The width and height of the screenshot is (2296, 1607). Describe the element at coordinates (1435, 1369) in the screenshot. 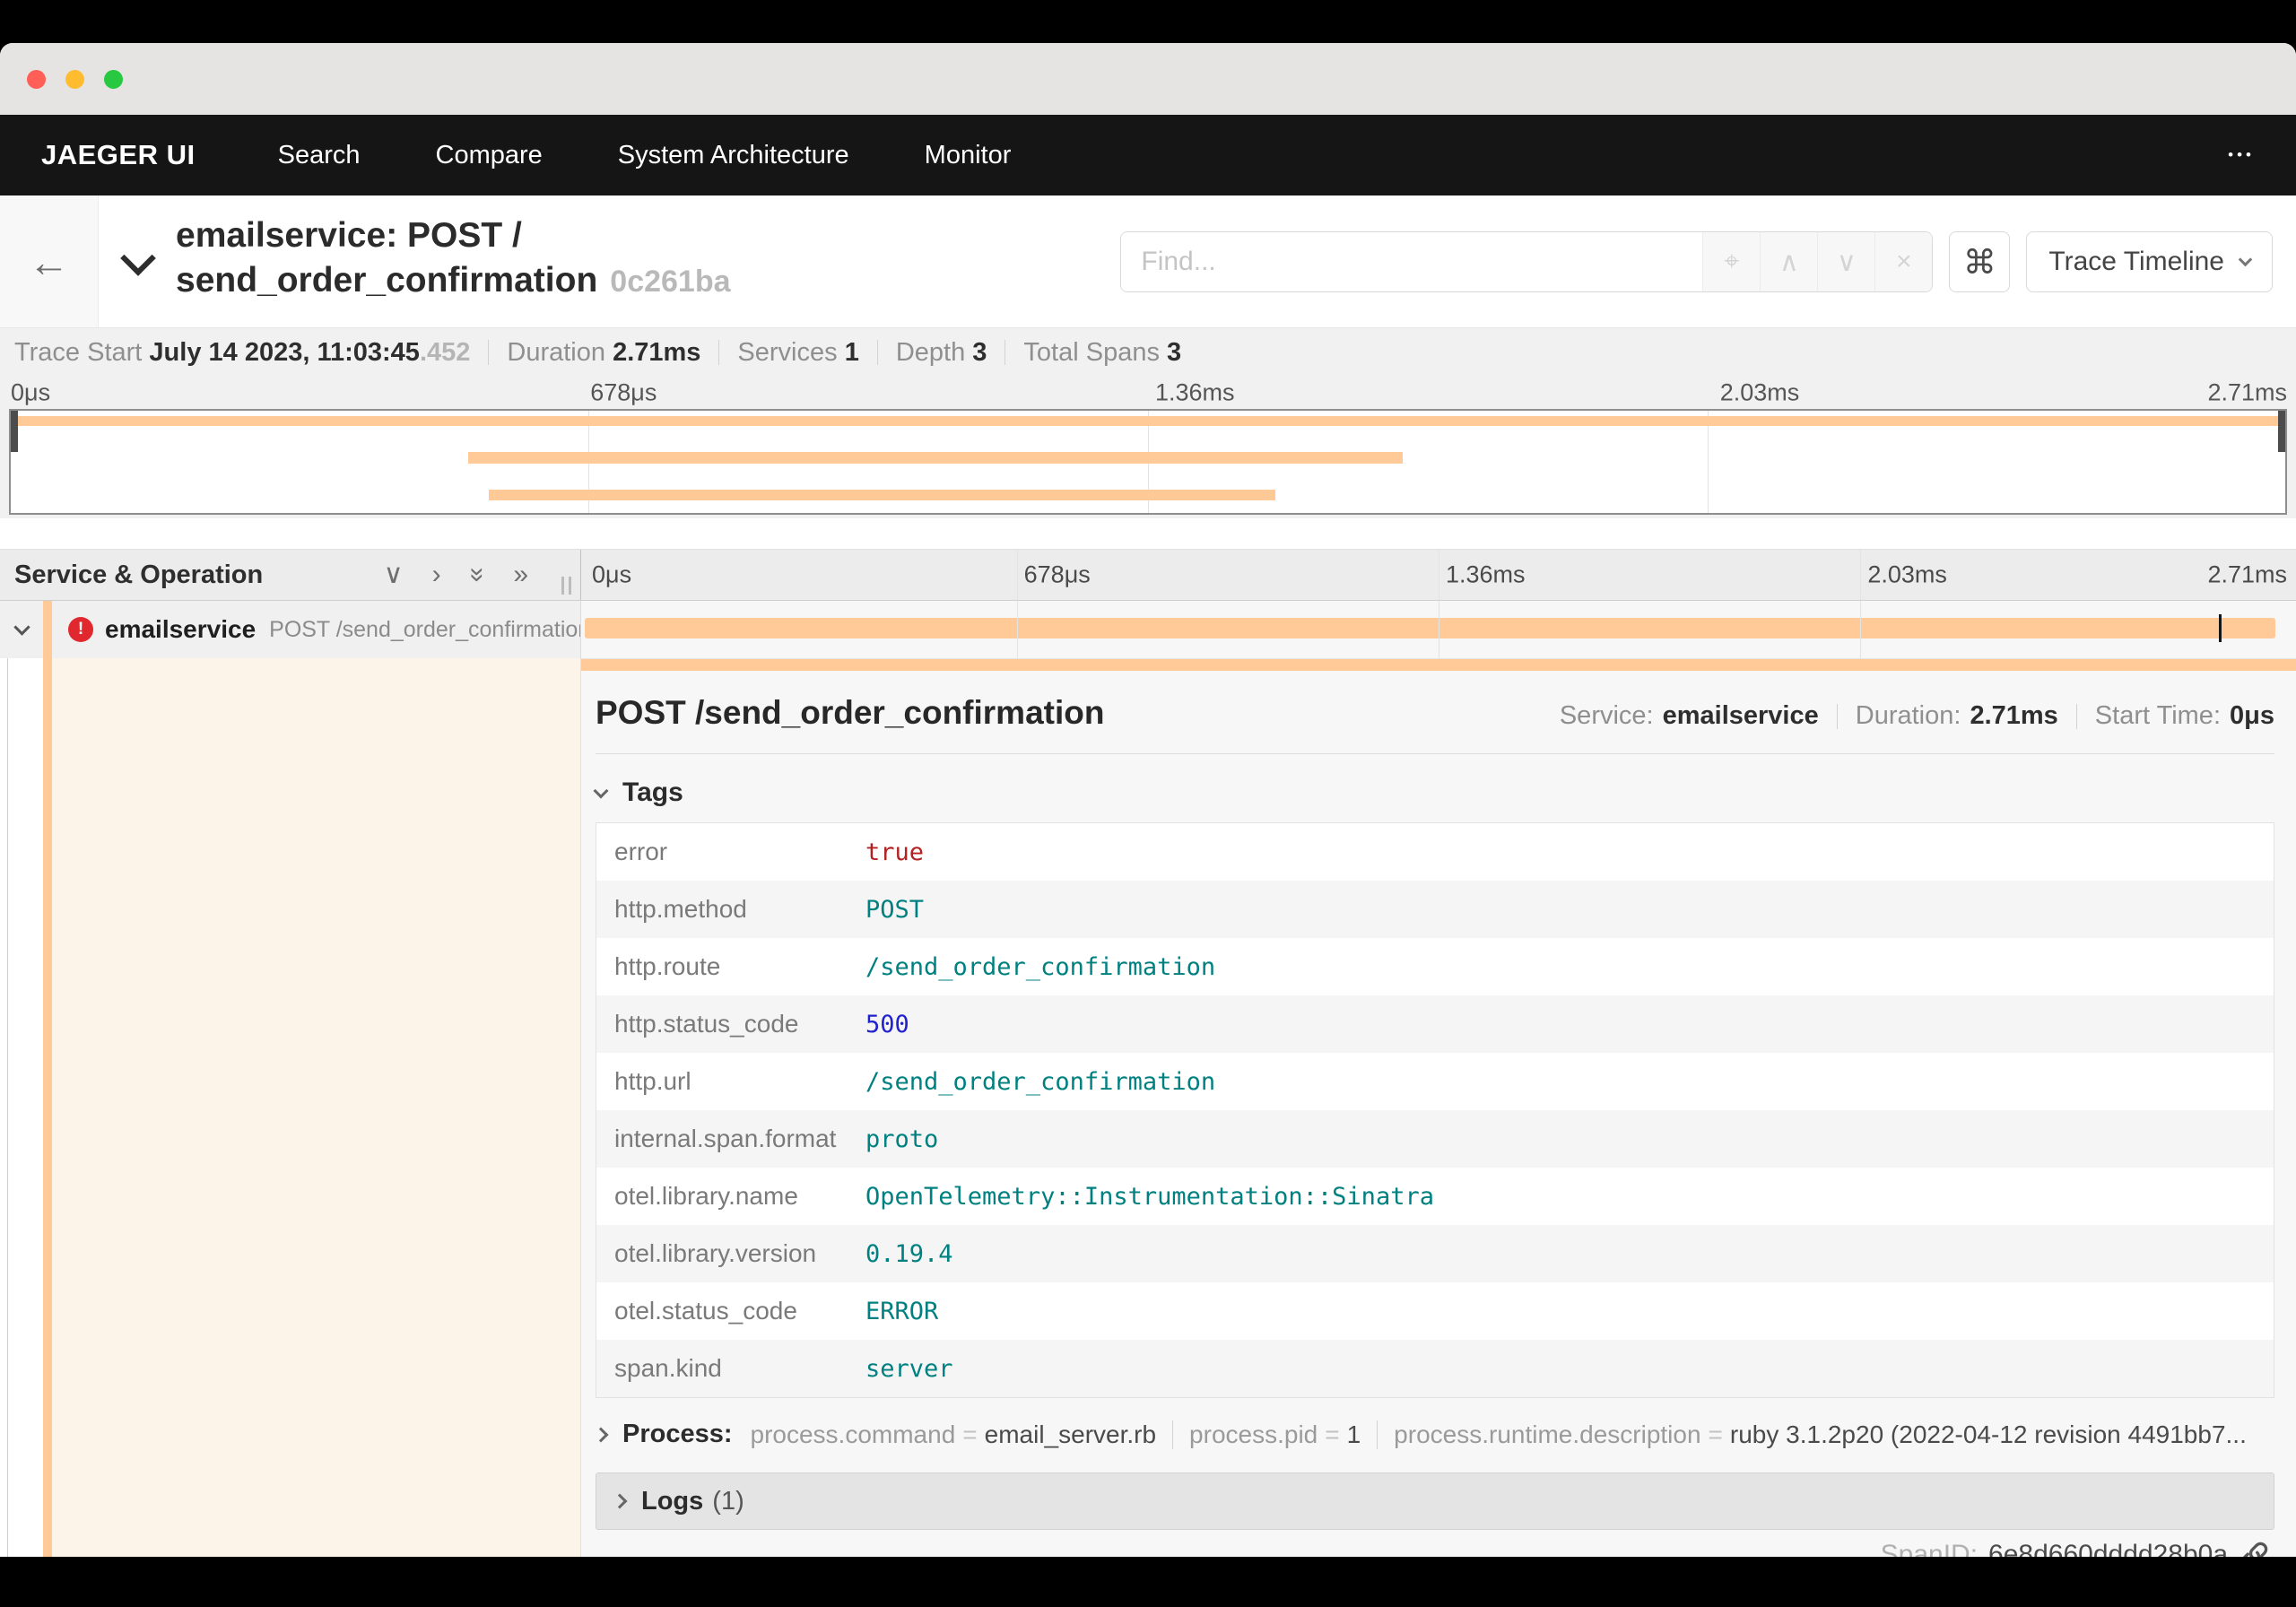

I see `tag-row-span.kind: span.kind server` at that location.